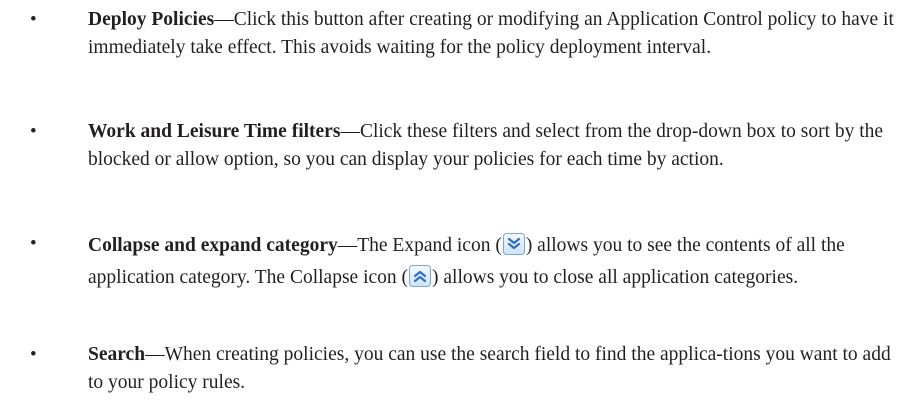  I want to click on description-part-a: The Expand icon (, so click(429, 245).